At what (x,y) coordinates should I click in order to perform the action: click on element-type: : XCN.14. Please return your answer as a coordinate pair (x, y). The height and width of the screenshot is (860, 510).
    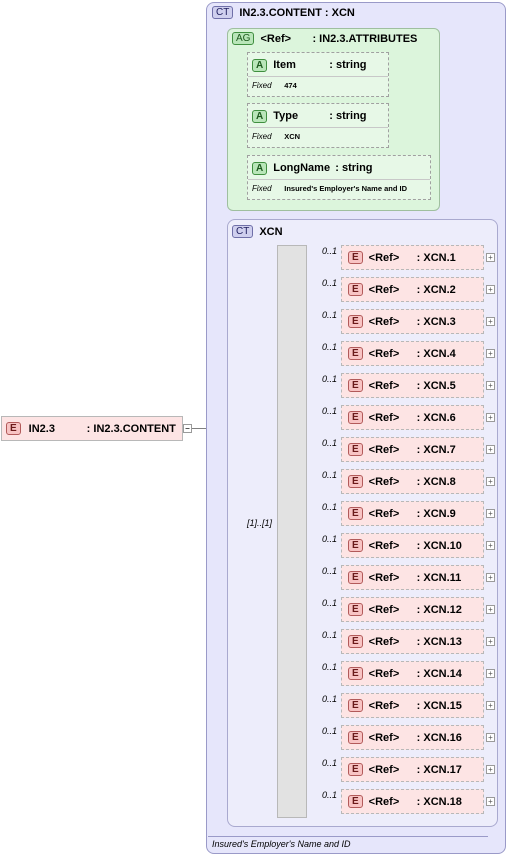
    Looking at the image, I should click on (439, 673).